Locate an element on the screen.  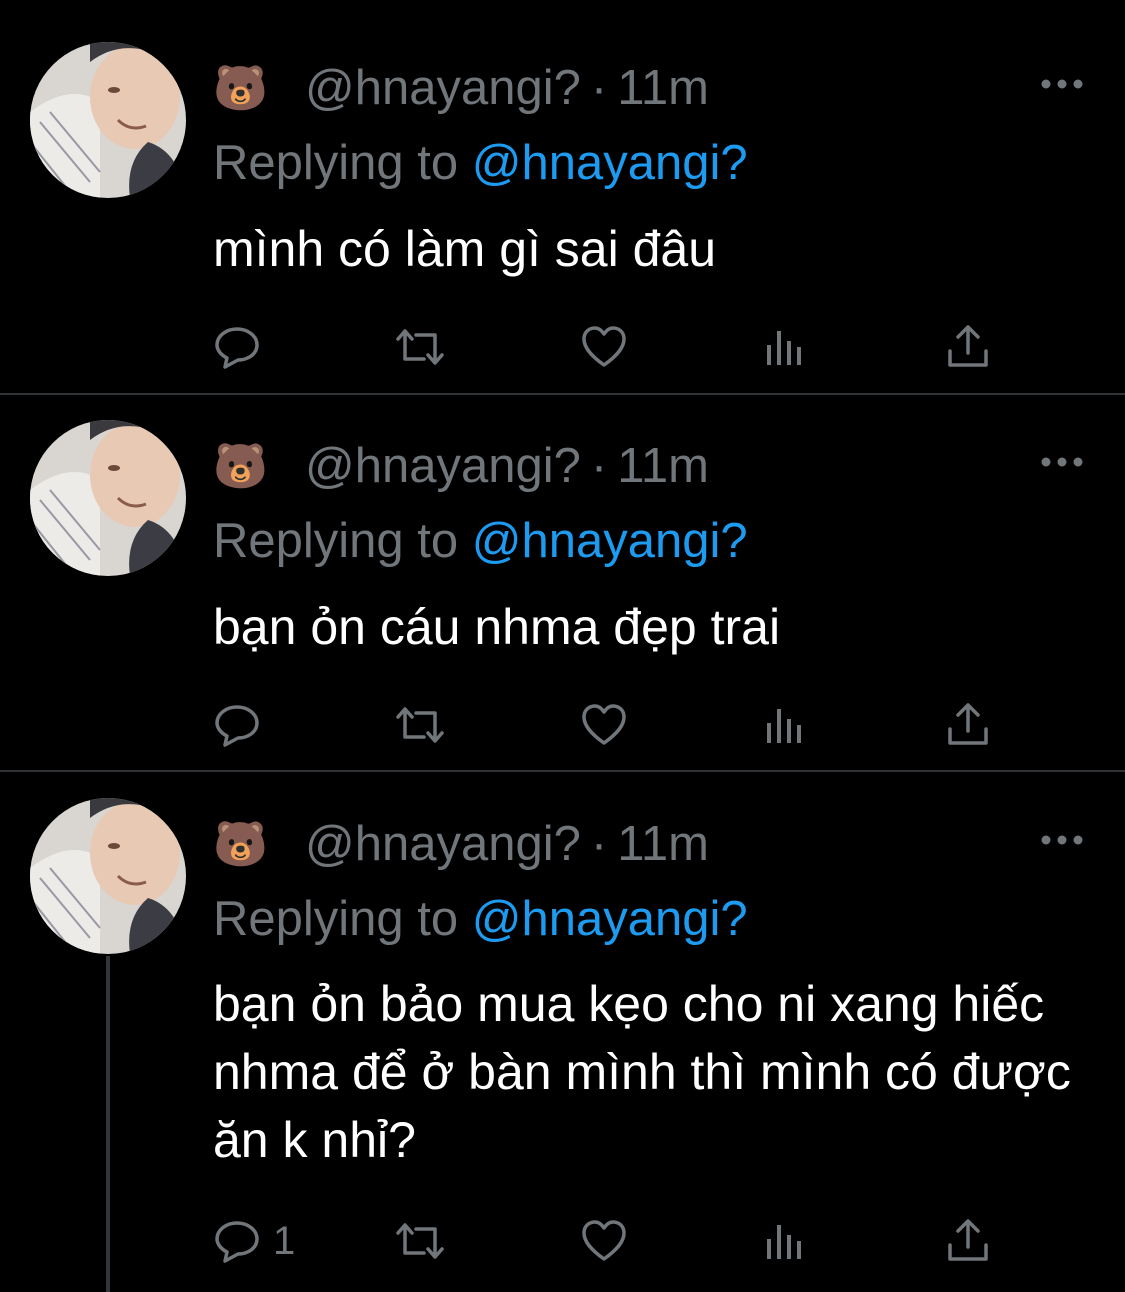
tweet-actions: 1 is located at coordinates (562, 1241).